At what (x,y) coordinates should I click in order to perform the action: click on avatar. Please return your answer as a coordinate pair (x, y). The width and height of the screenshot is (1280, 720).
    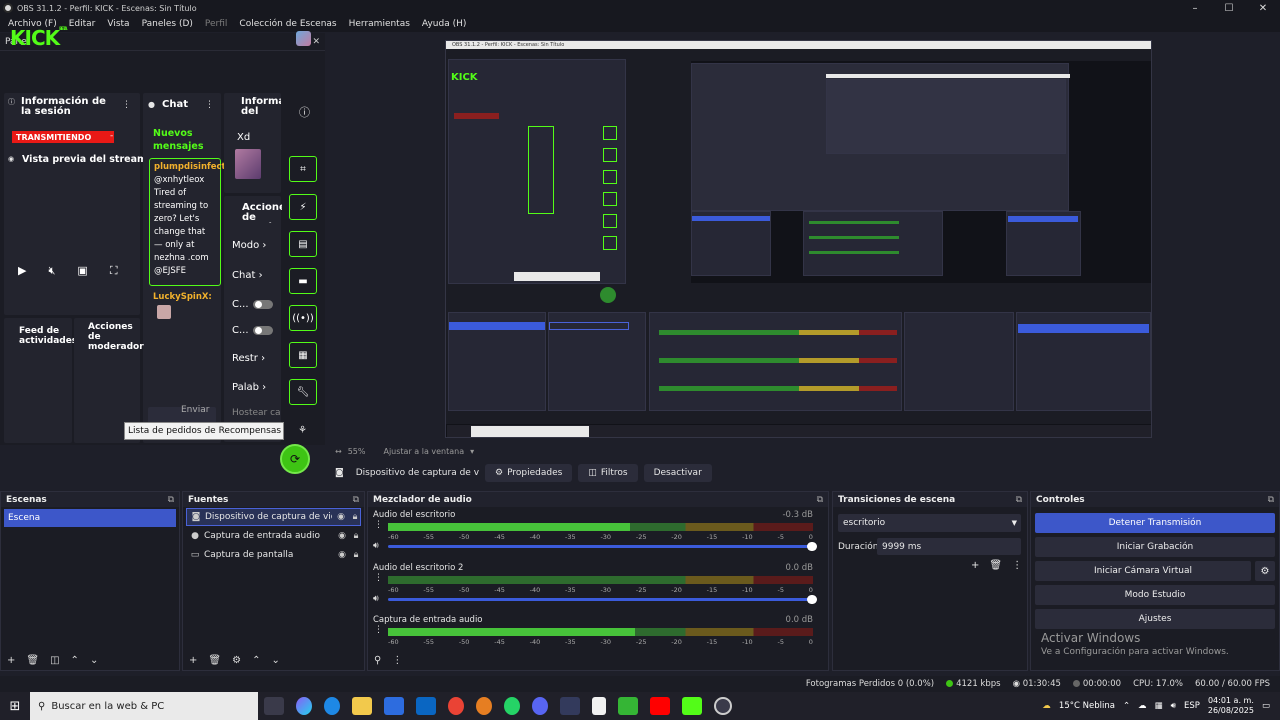
    Looking at the image, I should click on (303, 38).